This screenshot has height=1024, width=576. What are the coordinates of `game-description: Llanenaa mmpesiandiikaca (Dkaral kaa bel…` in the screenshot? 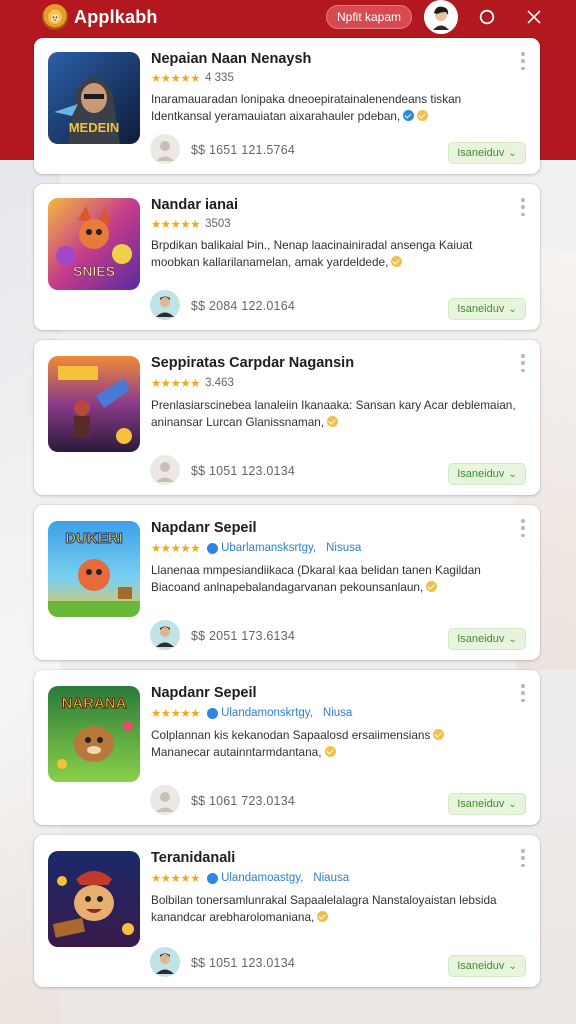 It's located at (338, 579).